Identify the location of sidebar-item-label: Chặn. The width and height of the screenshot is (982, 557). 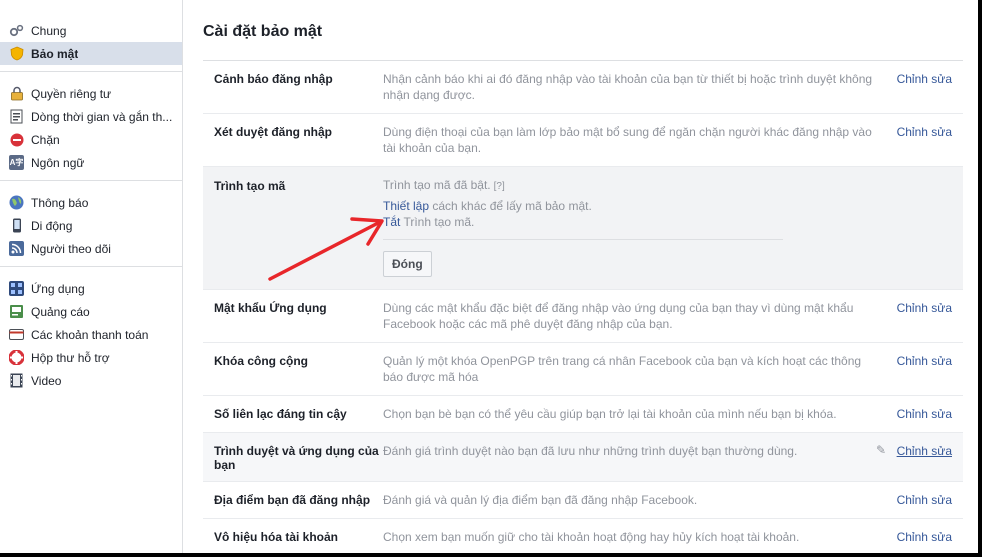
(45, 139).